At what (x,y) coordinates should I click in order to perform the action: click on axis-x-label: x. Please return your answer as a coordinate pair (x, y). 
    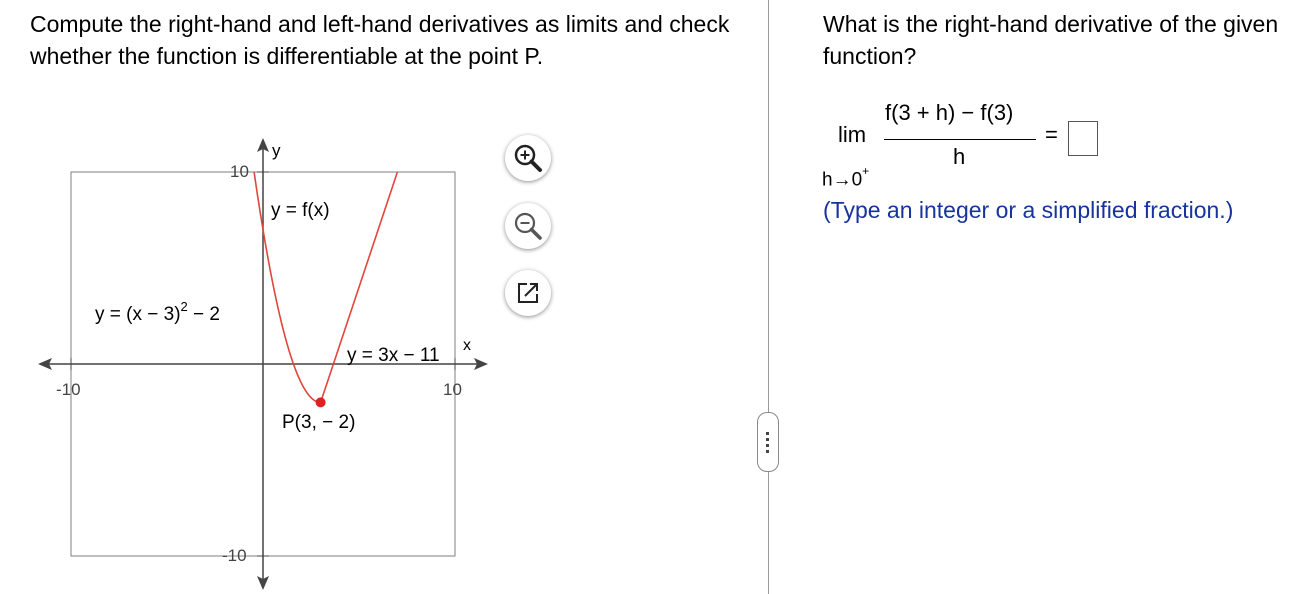
    Looking at the image, I should click on (467, 345).